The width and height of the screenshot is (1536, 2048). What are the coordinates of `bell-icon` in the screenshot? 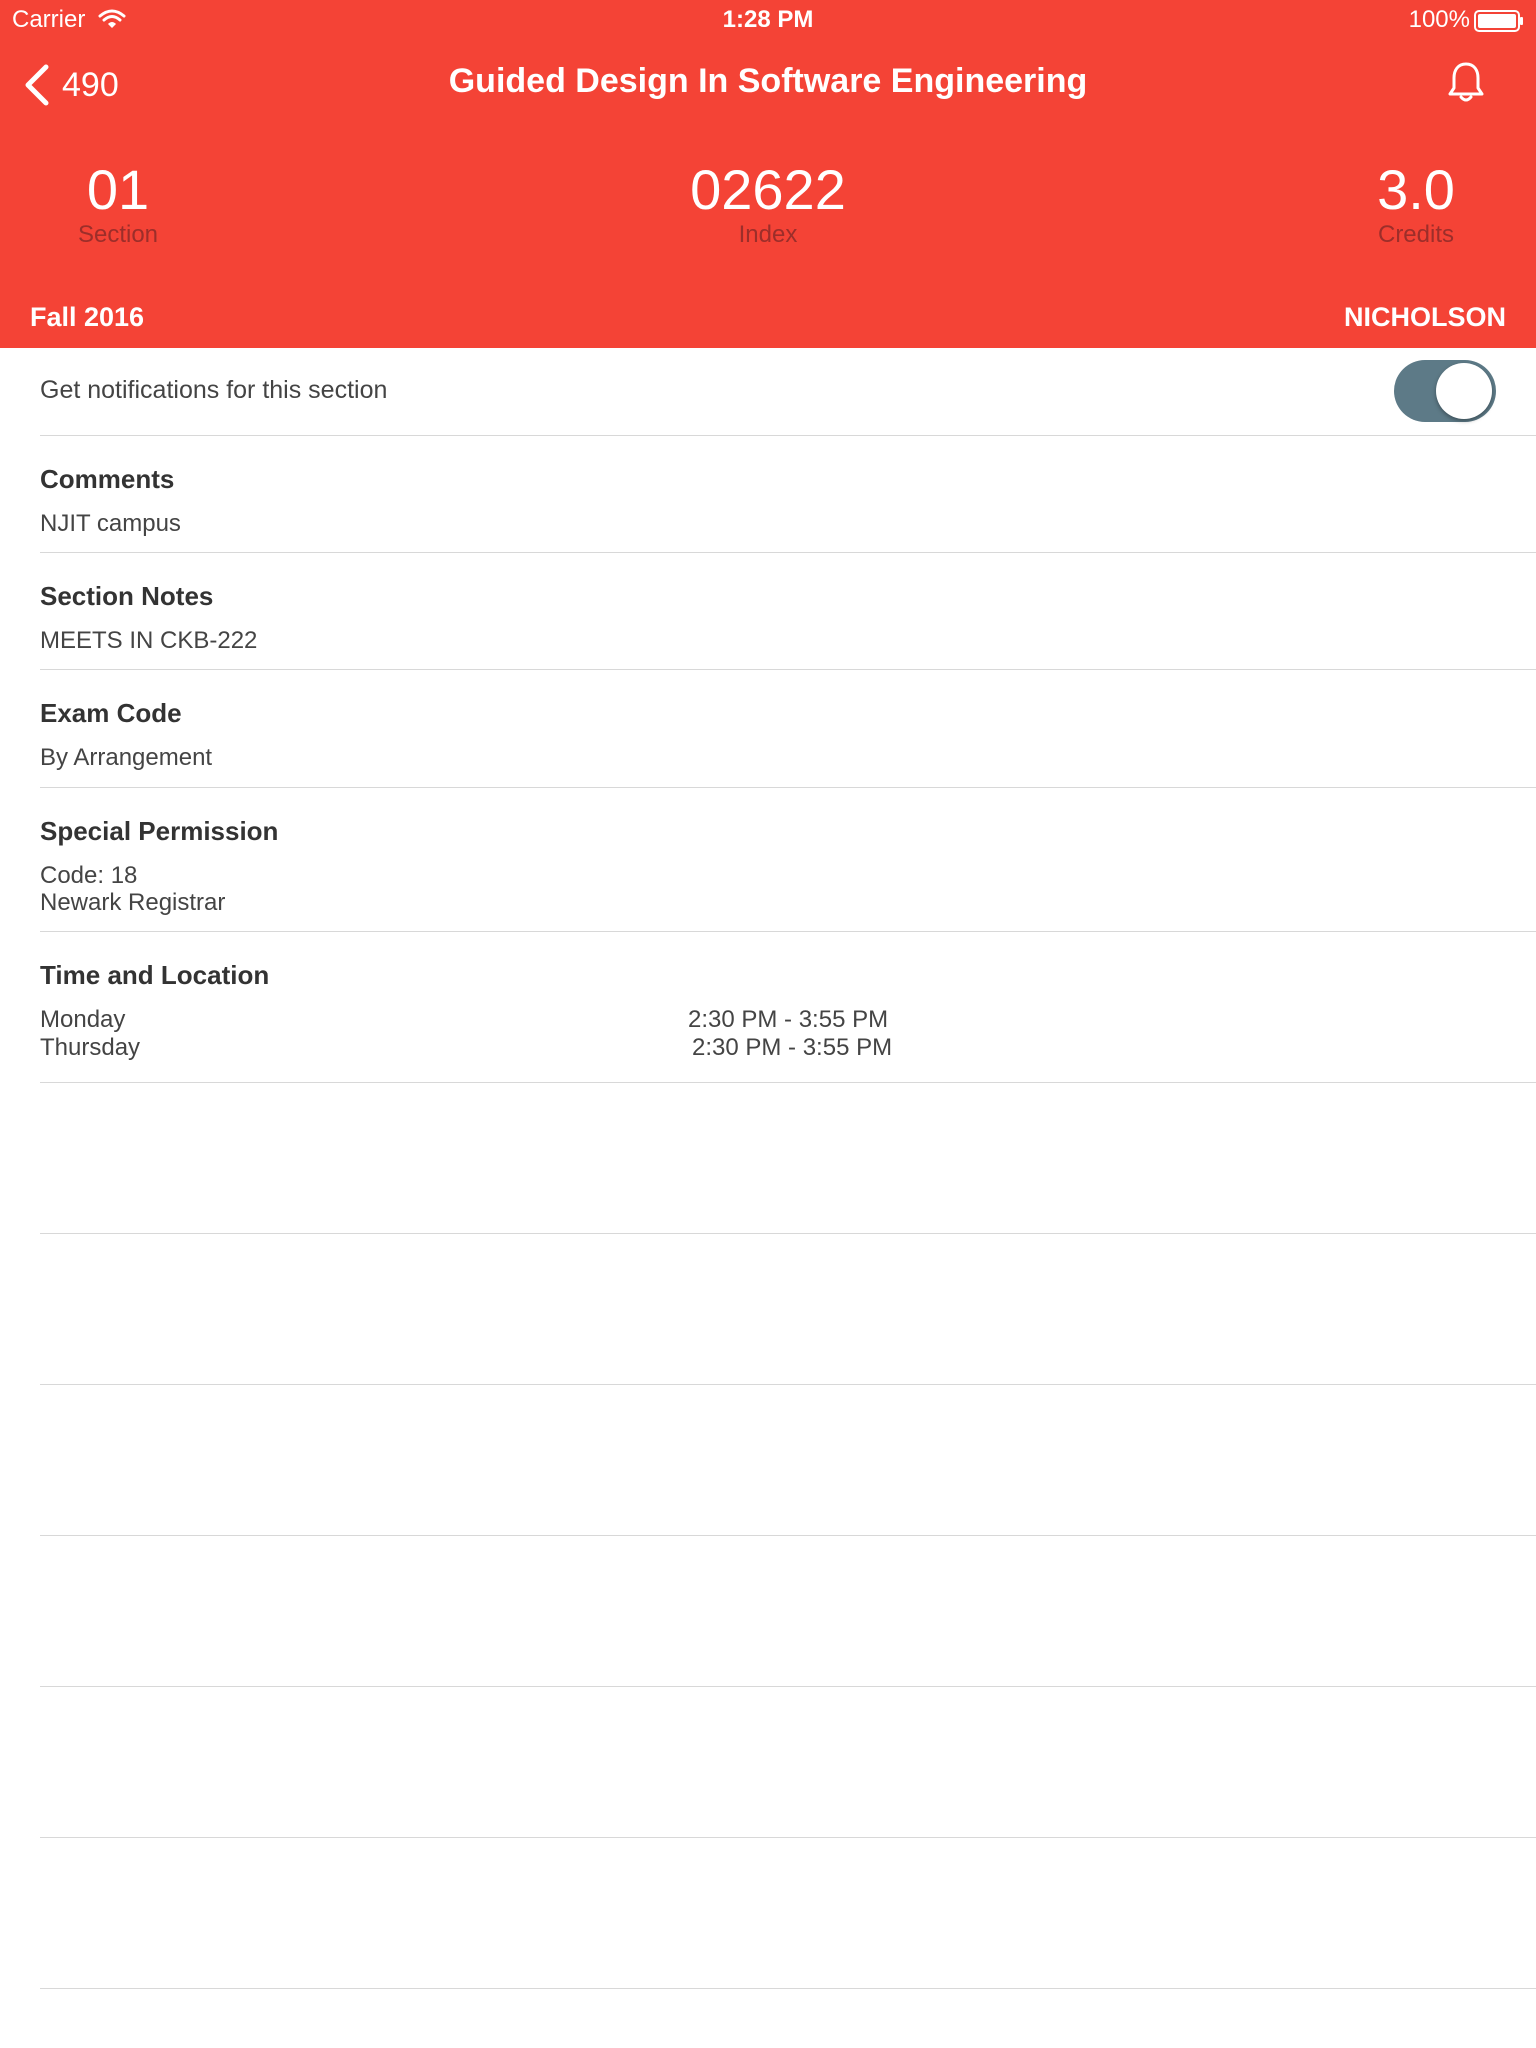 It's located at (1466, 82).